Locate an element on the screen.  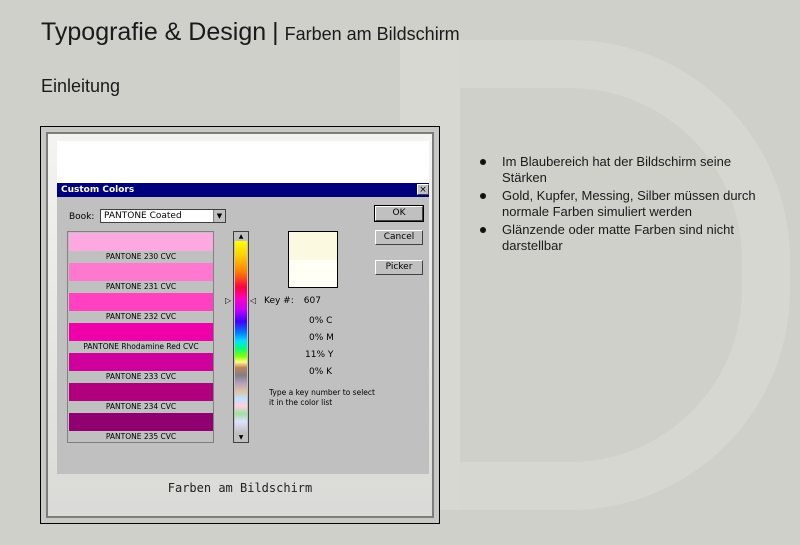
color-list-item: PANTONE Rhodamine Red CVC is located at coordinates (140, 337).